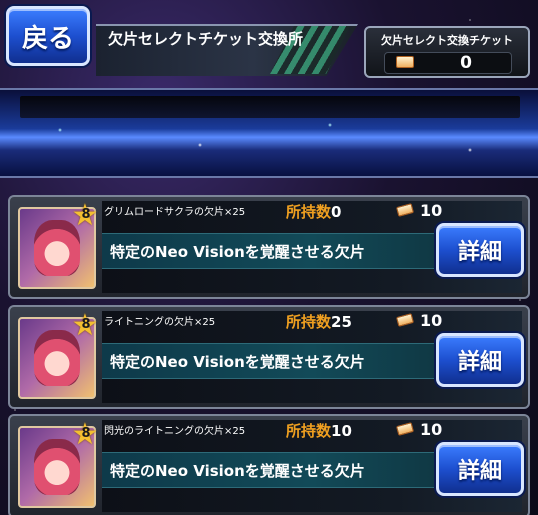 This screenshot has height=515, width=538. What do you see at coordinates (48, 36) in the screenshot?
I see `back-button: 戻る` at bounding box center [48, 36].